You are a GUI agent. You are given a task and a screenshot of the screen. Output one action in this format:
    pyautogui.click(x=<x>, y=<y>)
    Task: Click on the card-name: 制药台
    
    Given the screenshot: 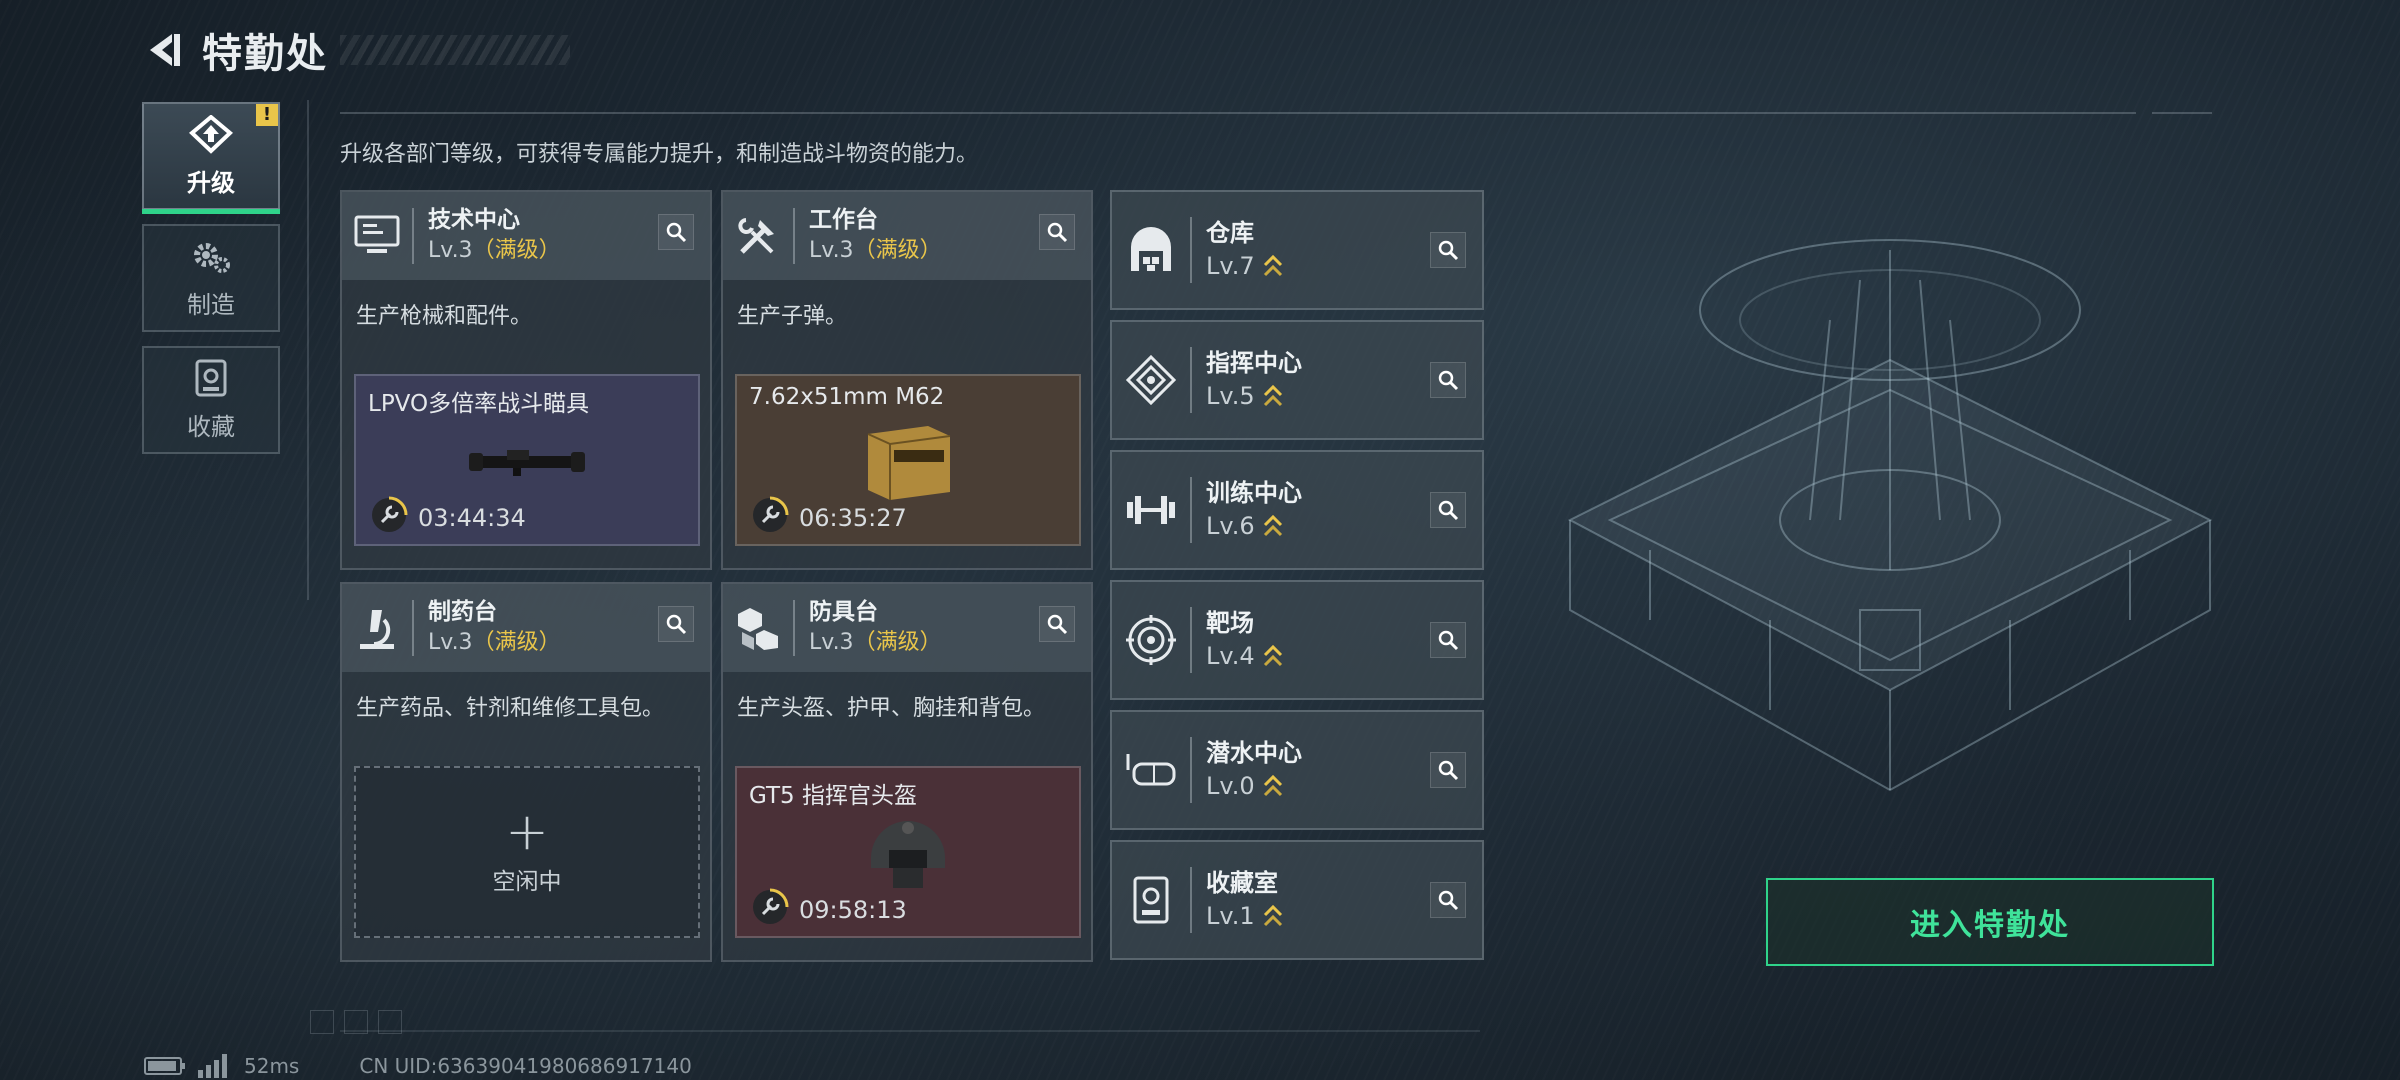 What is the action you would take?
    pyautogui.click(x=462, y=612)
    